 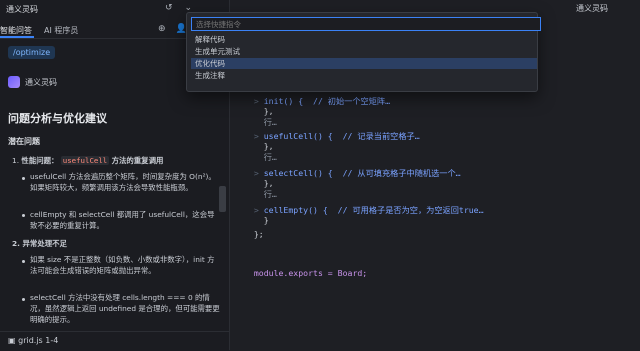 I want to click on file-icon: ▣, so click(x=12, y=340).